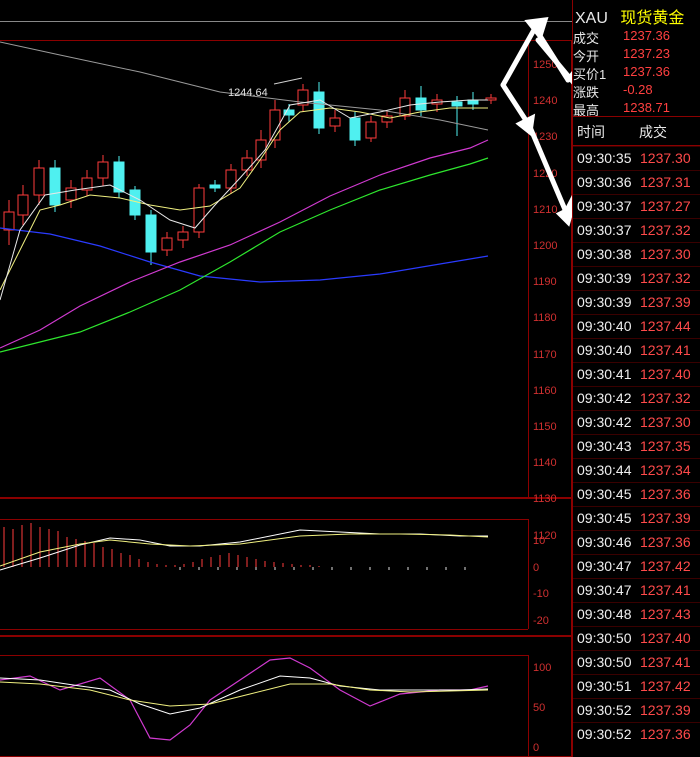 Image resolution: width=700 pixels, height=757 pixels. Describe the element at coordinates (636, 494) in the screenshot. I see `trade-row: 09:30:45 1237.36` at that location.